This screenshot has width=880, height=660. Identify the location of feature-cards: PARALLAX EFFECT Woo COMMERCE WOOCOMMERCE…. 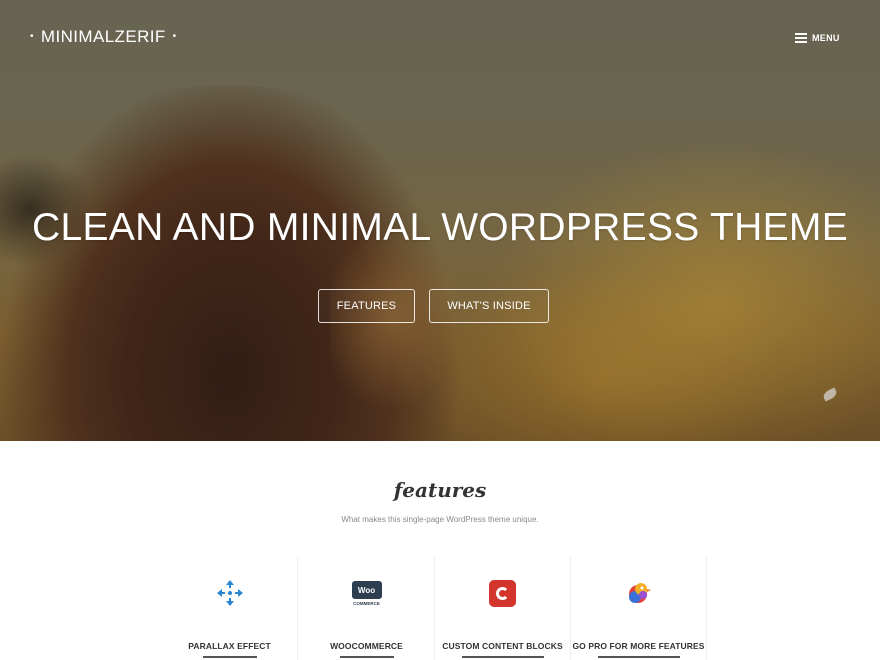
(435, 608).